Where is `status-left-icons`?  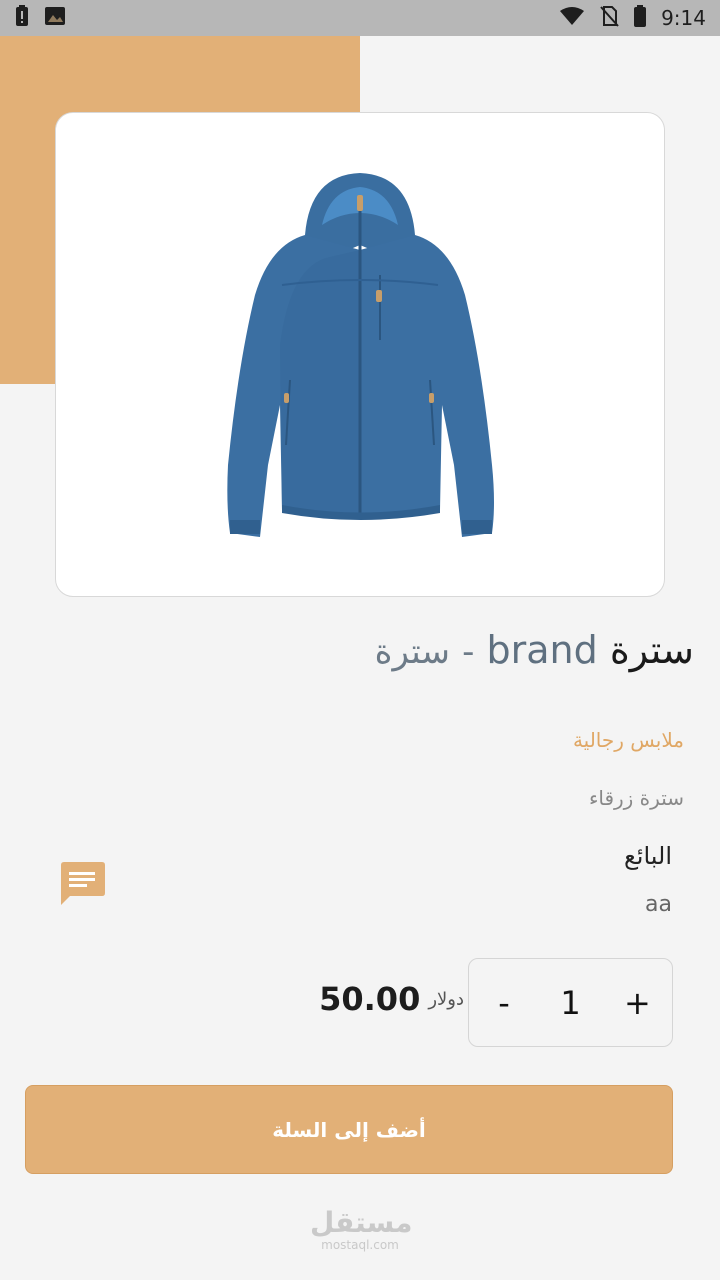 status-left-icons is located at coordinates (40, 18).